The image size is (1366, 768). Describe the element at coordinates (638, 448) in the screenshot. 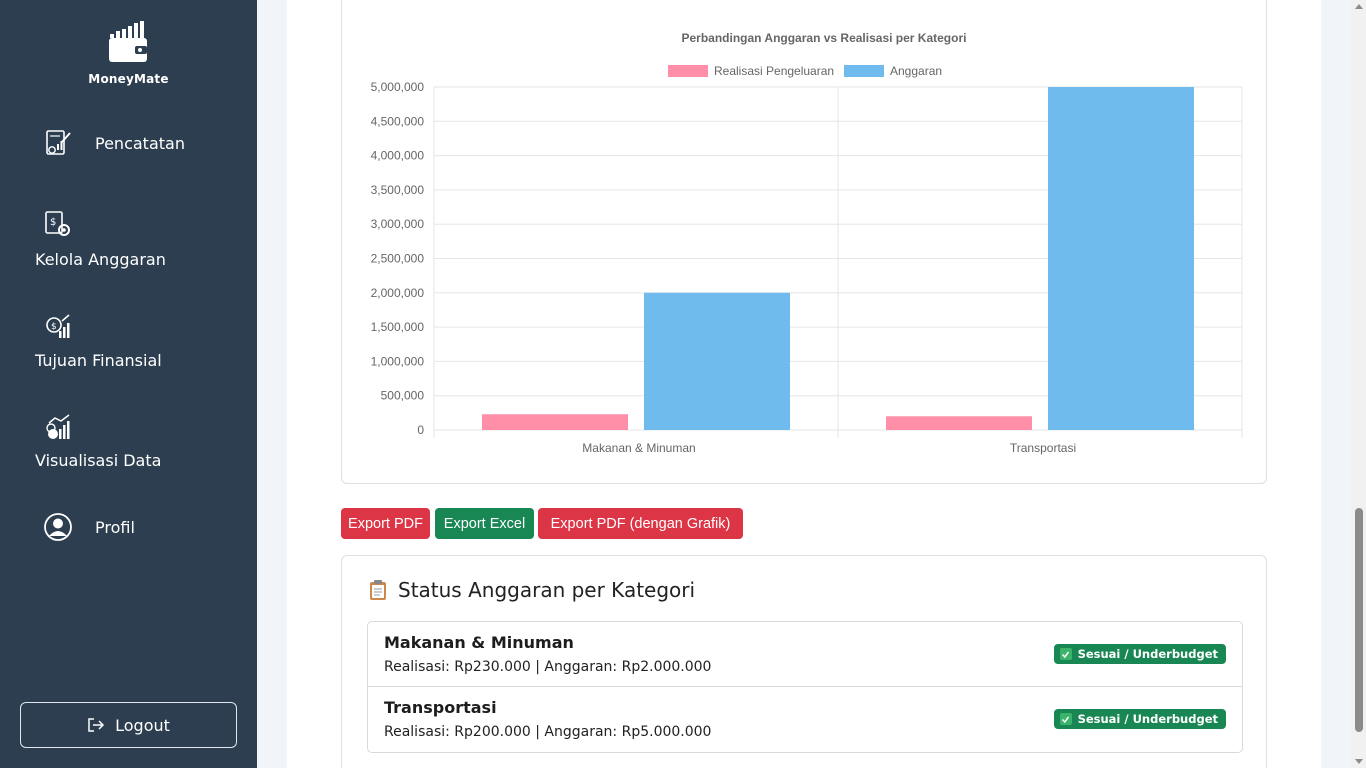

I see `x-tick-label: Makanan & Minuman` at that location.